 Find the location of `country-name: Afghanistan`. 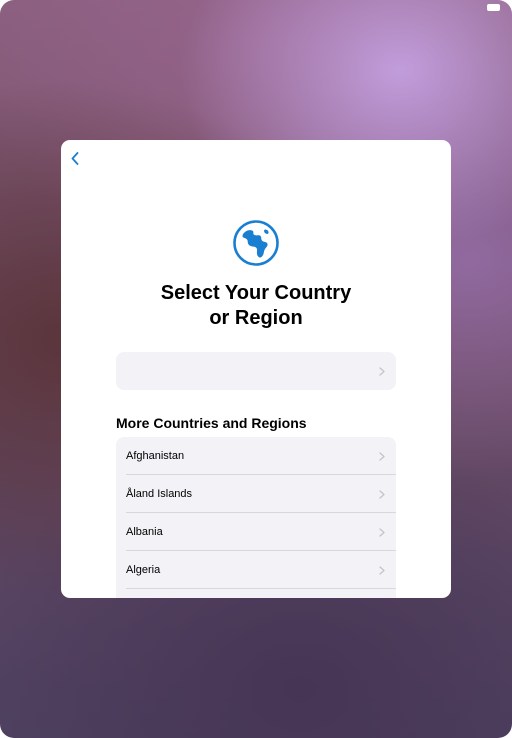

country-name: Afghanistan is located at coordinates (155, 456).